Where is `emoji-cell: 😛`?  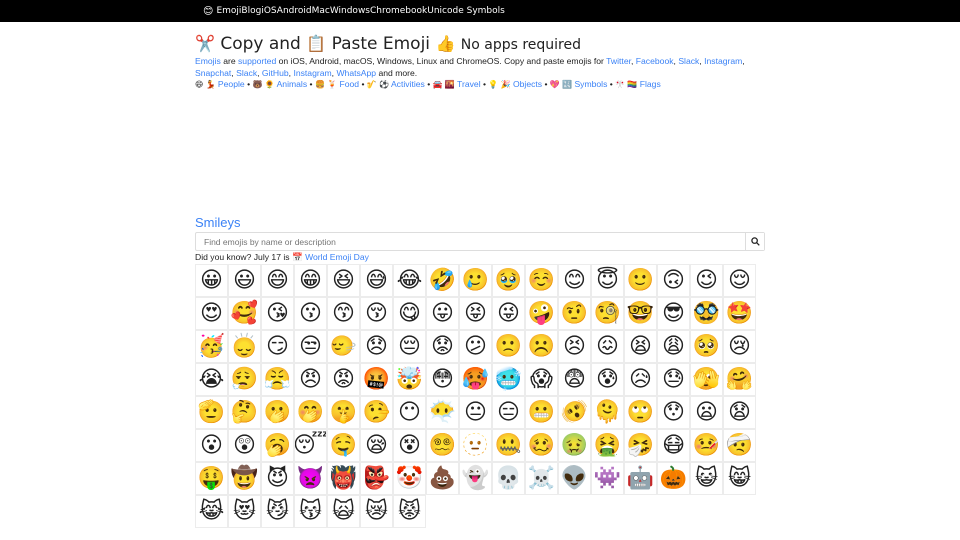
emoji-cell: 😛 is located at coordinates (442, 313).